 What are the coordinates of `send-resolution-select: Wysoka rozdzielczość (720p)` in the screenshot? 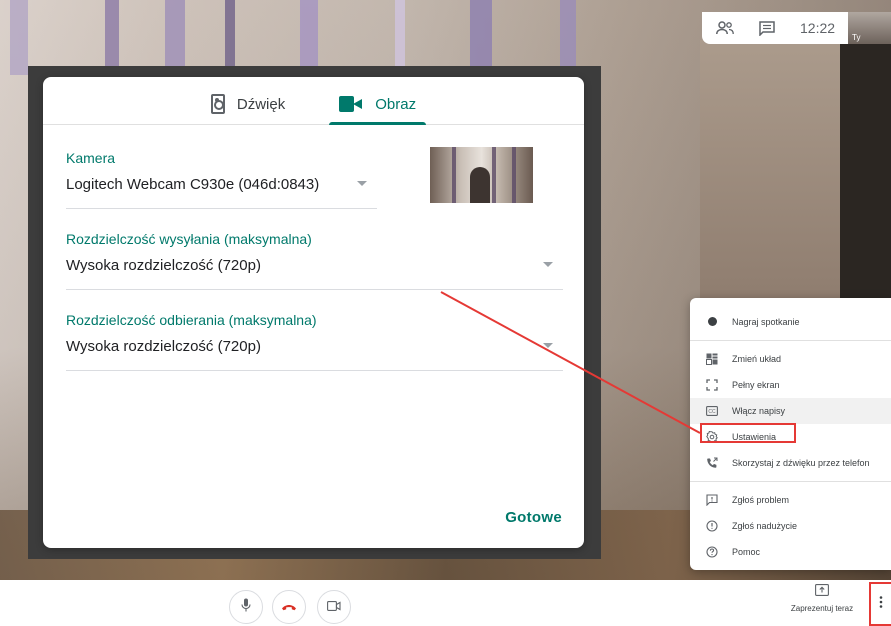 It's located at (314, 273).